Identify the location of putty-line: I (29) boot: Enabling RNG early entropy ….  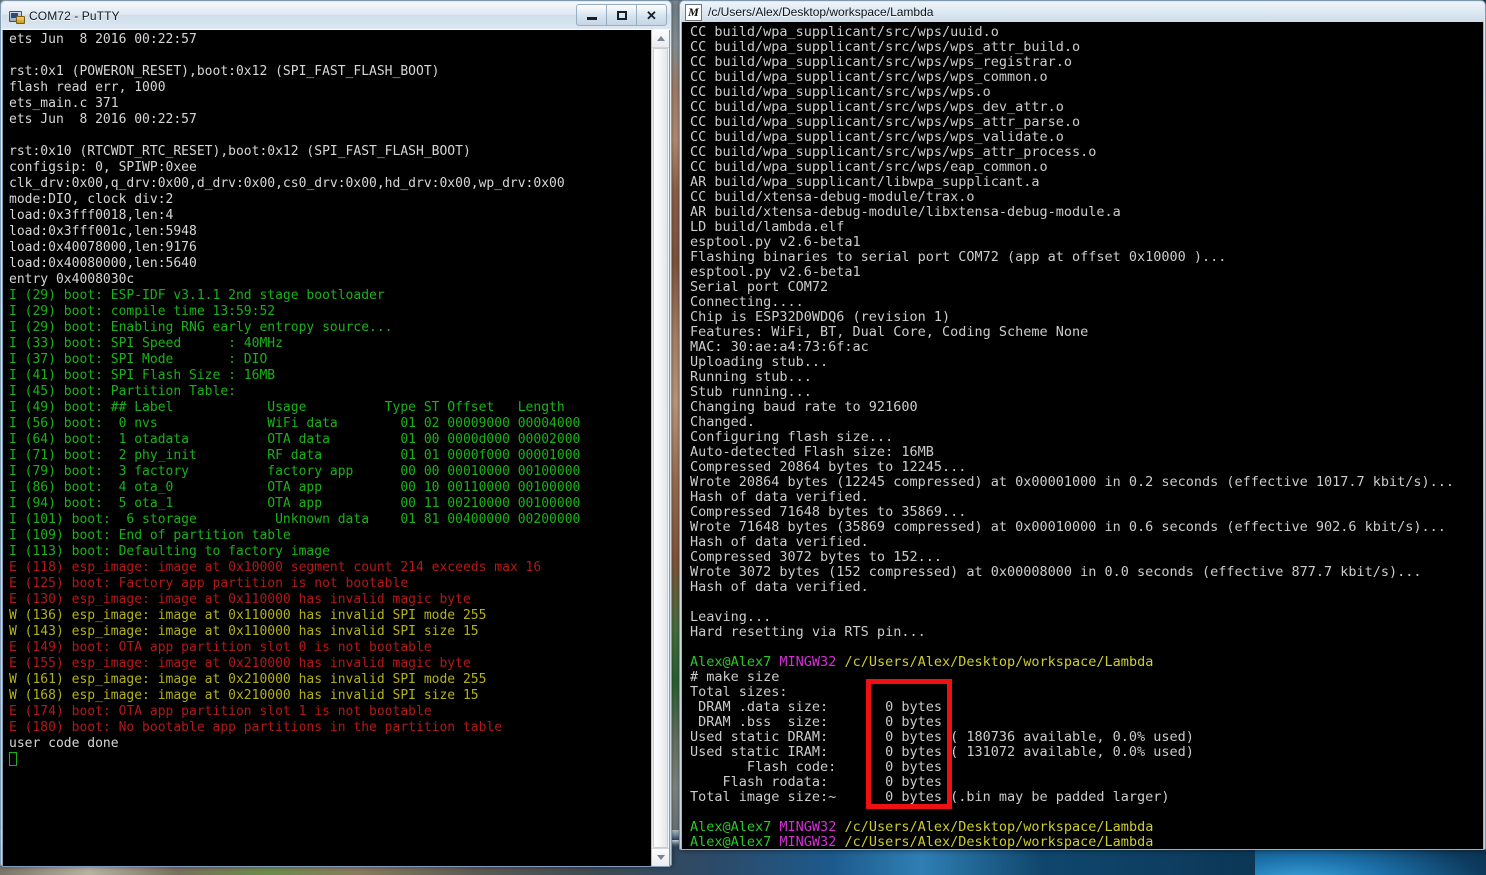
(201, 327).